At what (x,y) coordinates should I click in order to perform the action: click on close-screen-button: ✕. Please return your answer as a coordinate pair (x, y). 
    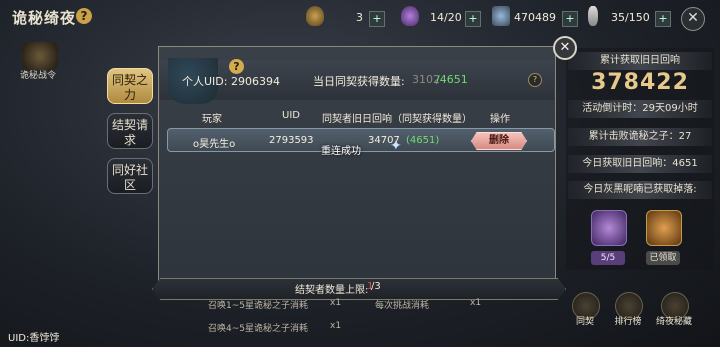
    Looking at the image, I should click on (693, 19).